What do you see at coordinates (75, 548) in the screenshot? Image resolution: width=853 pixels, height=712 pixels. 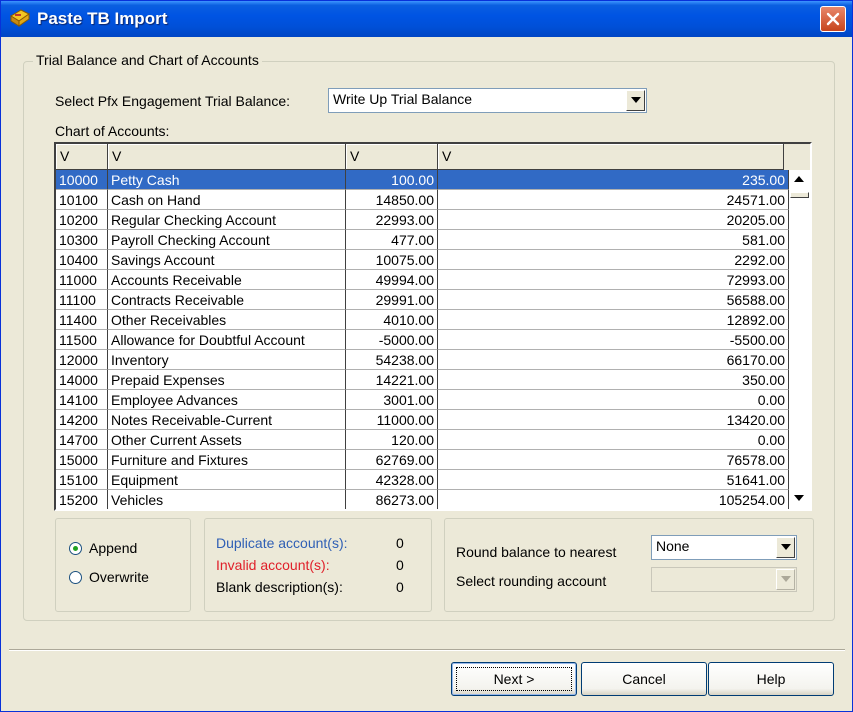 I see `append-radio-dot` at bounding box center [75, 548].